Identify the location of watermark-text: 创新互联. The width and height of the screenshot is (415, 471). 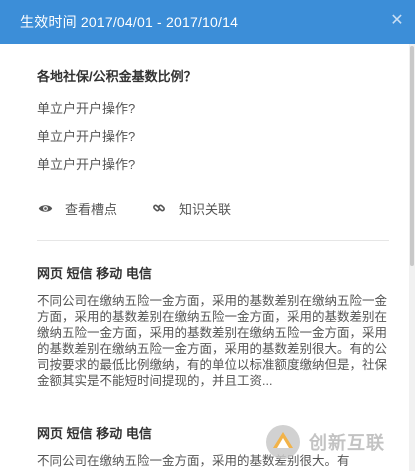
(347, 443).